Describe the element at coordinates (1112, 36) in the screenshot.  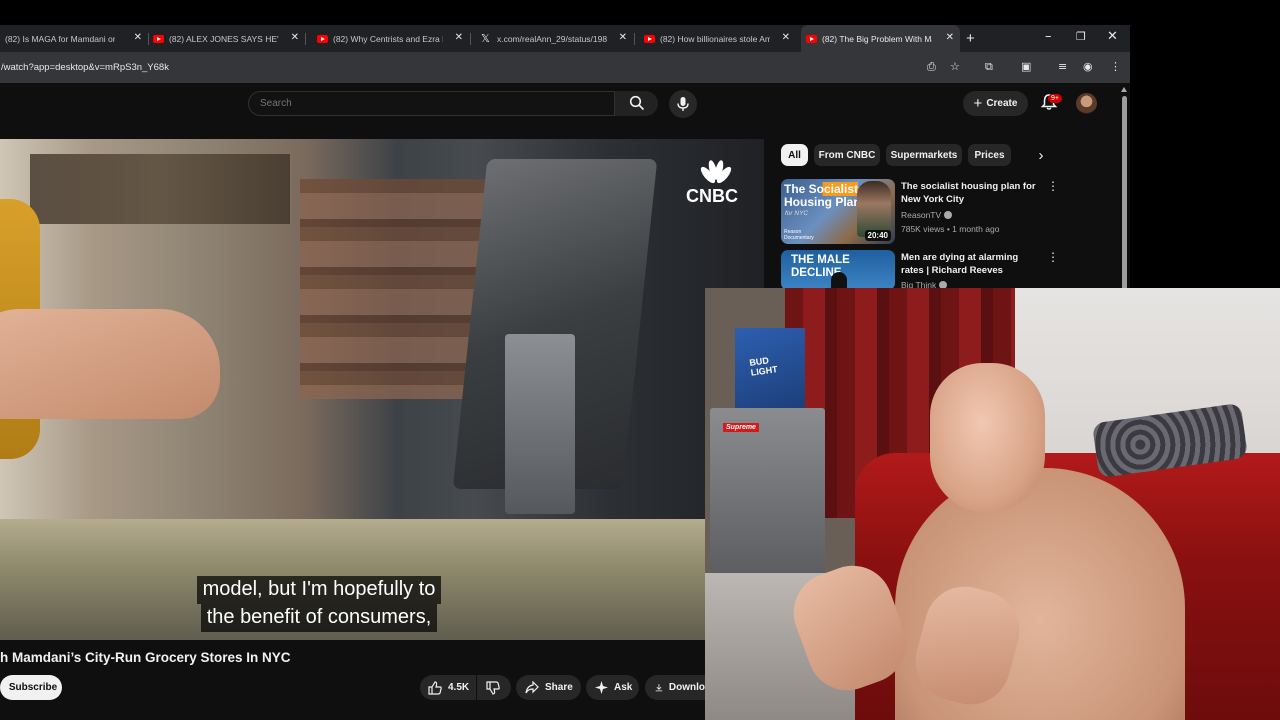
I see `window-close-icon: ✕` at that location.